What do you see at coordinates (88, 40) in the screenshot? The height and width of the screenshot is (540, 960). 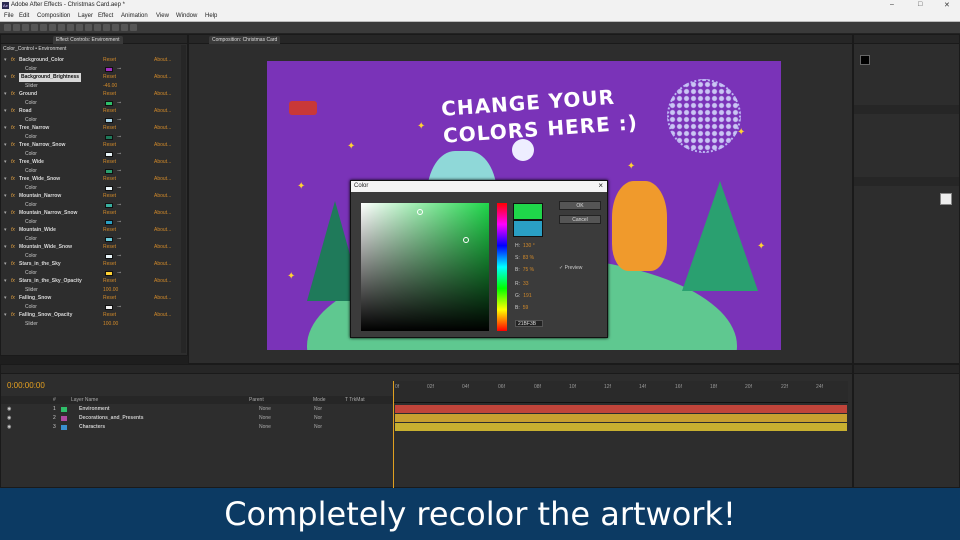 I see `tab-effect-controls: Effect Controls: Environment` at bounding box center [88, 40].